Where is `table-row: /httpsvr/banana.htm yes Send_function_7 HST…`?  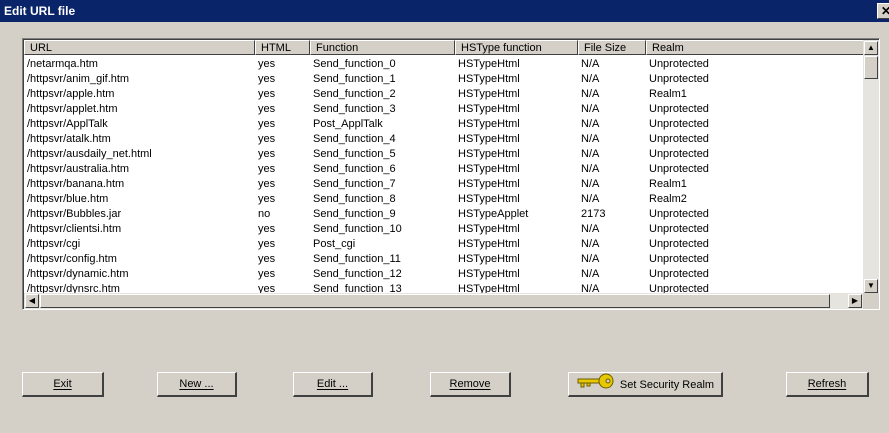 table-row: /httpsvr/banana.htm yes Send_function_7 HST… is located at coordinates (444, 184).